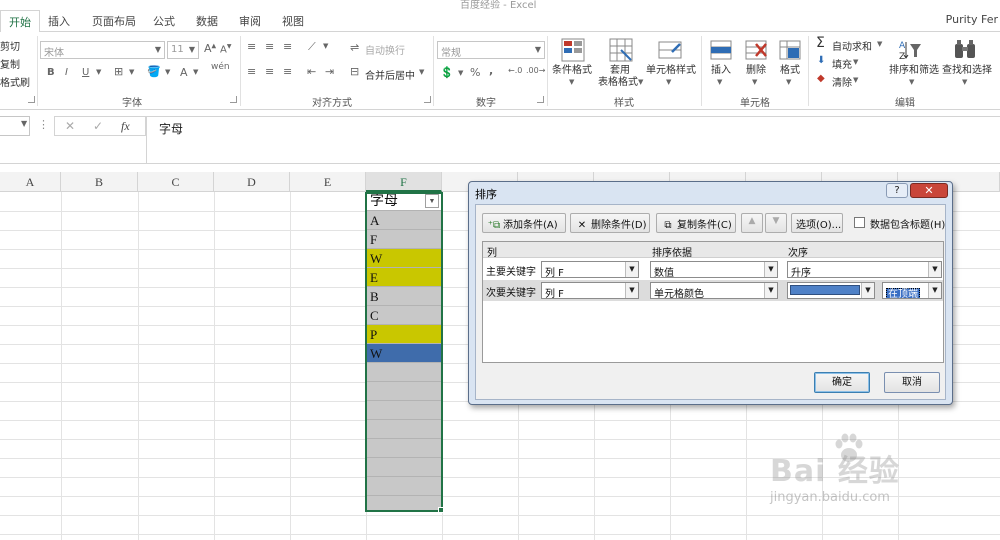  I want to click on shrink-font-icon: A▼, so click(225, 49).